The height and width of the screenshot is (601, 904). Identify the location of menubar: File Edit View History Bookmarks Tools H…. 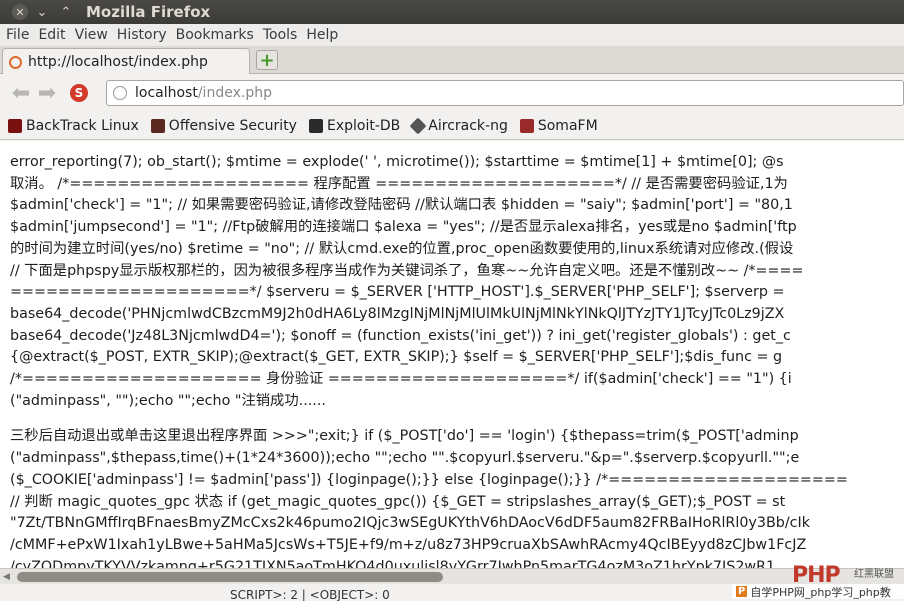
(452, 35).